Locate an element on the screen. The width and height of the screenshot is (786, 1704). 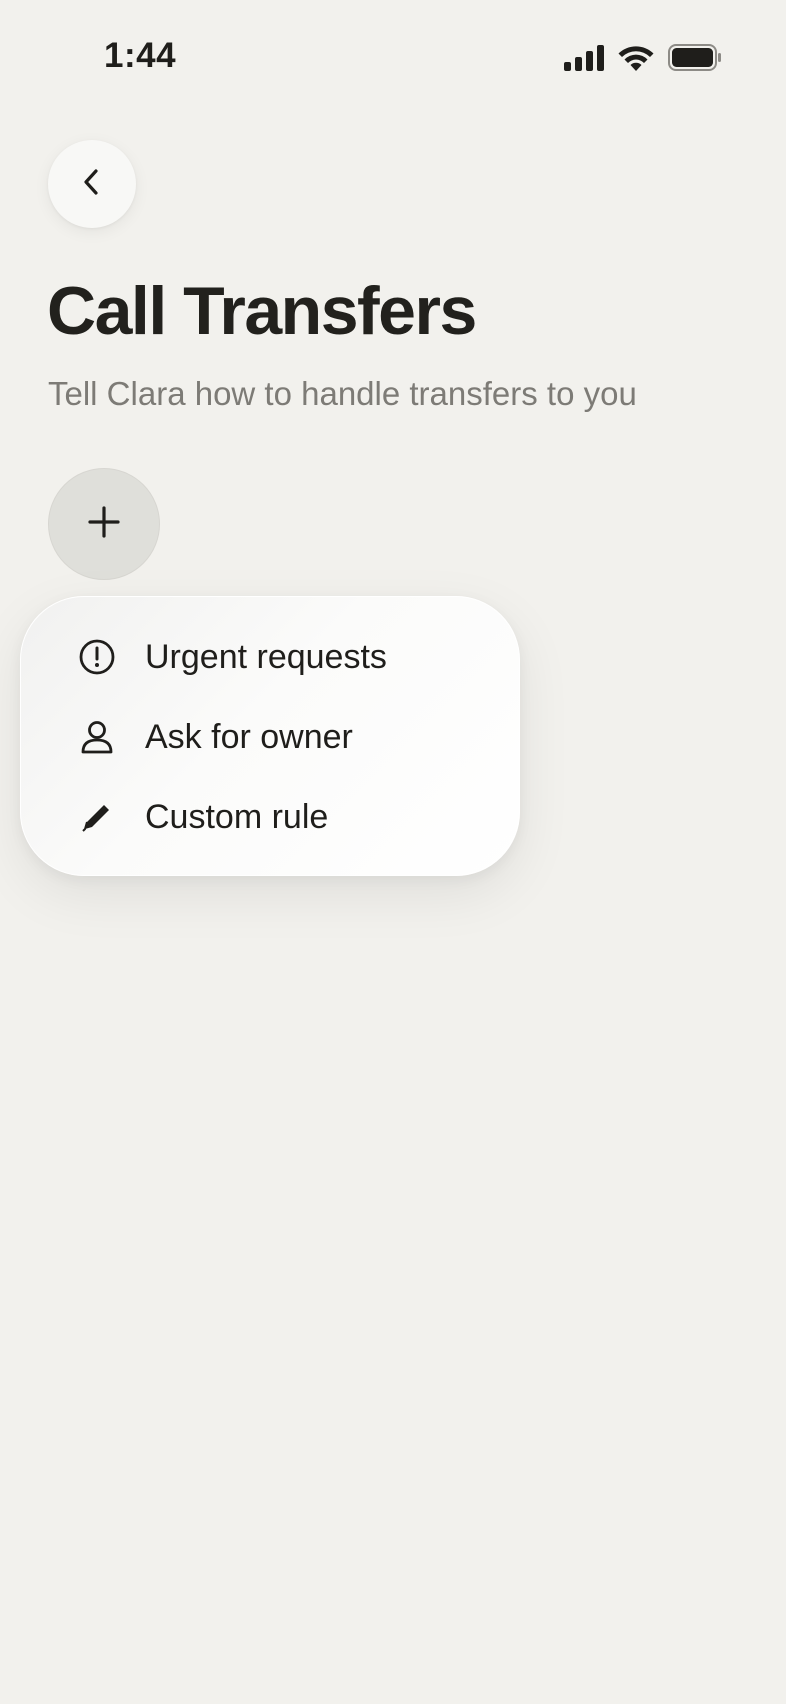
menu-item-label: Custom rule is located at coordinates (237, 816).